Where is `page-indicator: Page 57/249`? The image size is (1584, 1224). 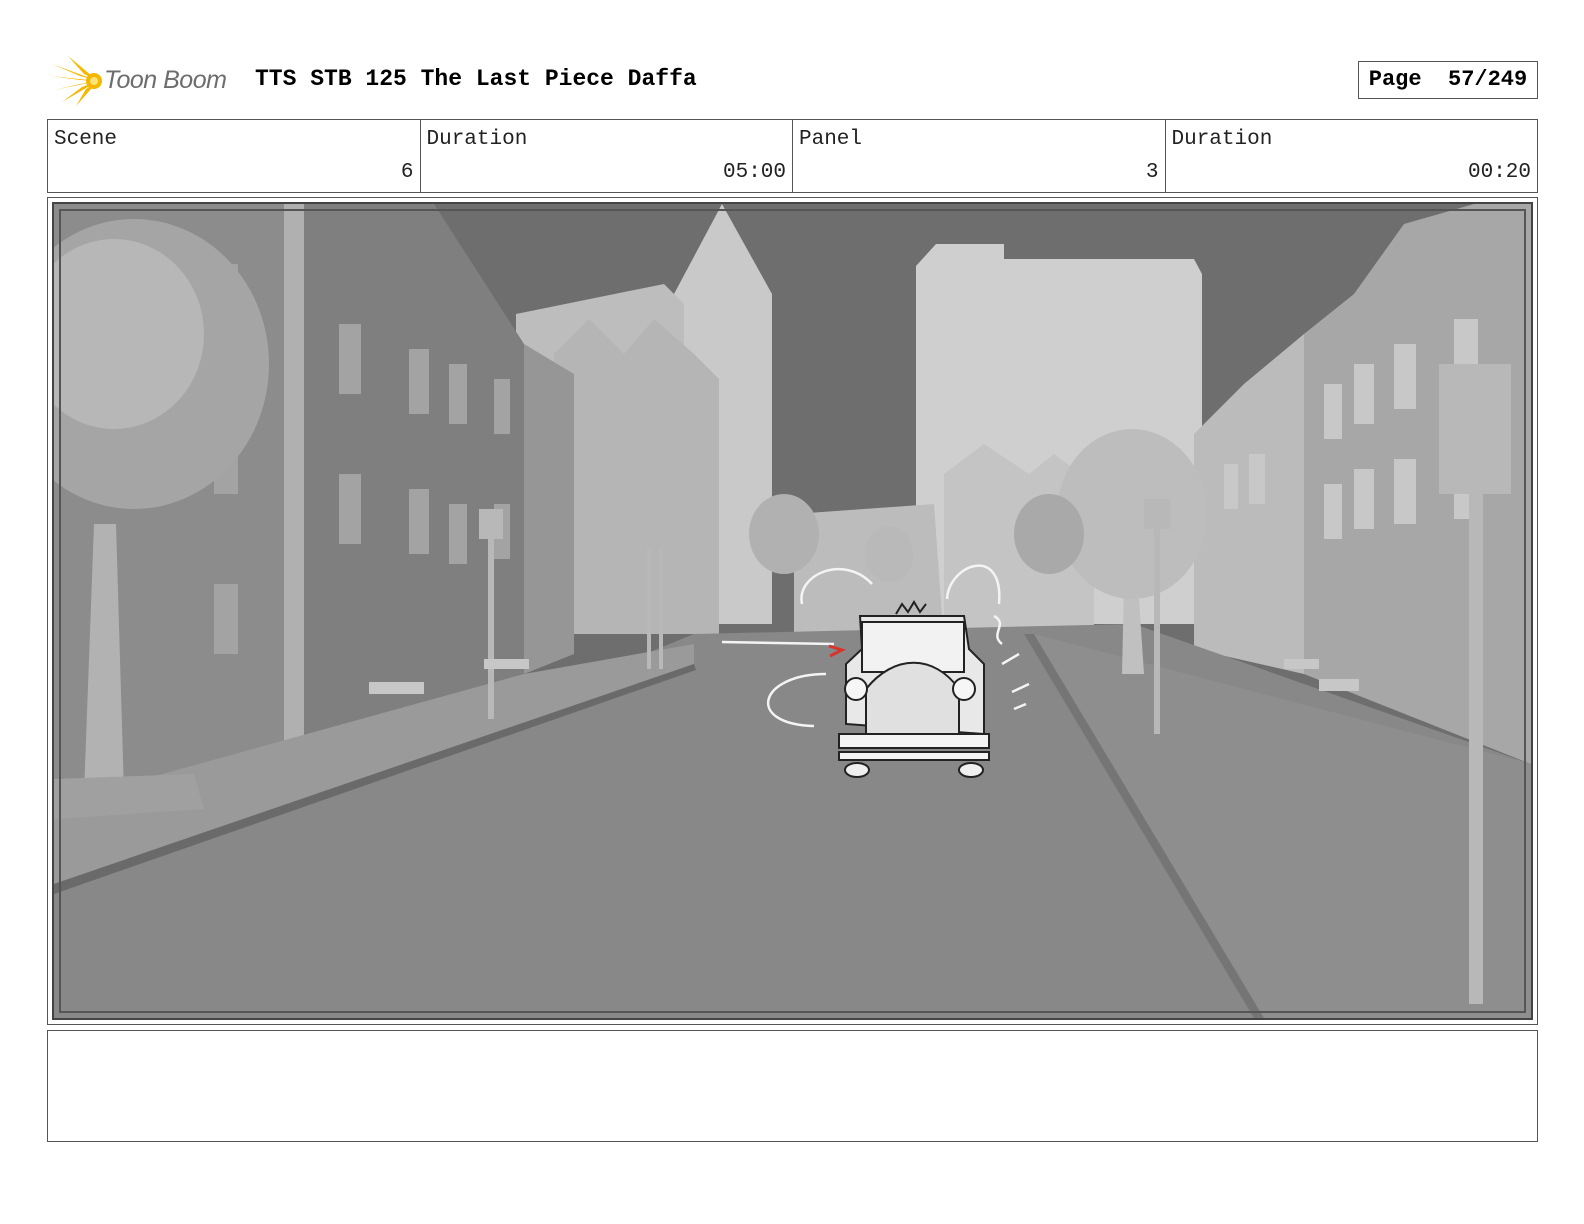 page-indicator: Page 57/249 is located at coordinates (1448, 80).